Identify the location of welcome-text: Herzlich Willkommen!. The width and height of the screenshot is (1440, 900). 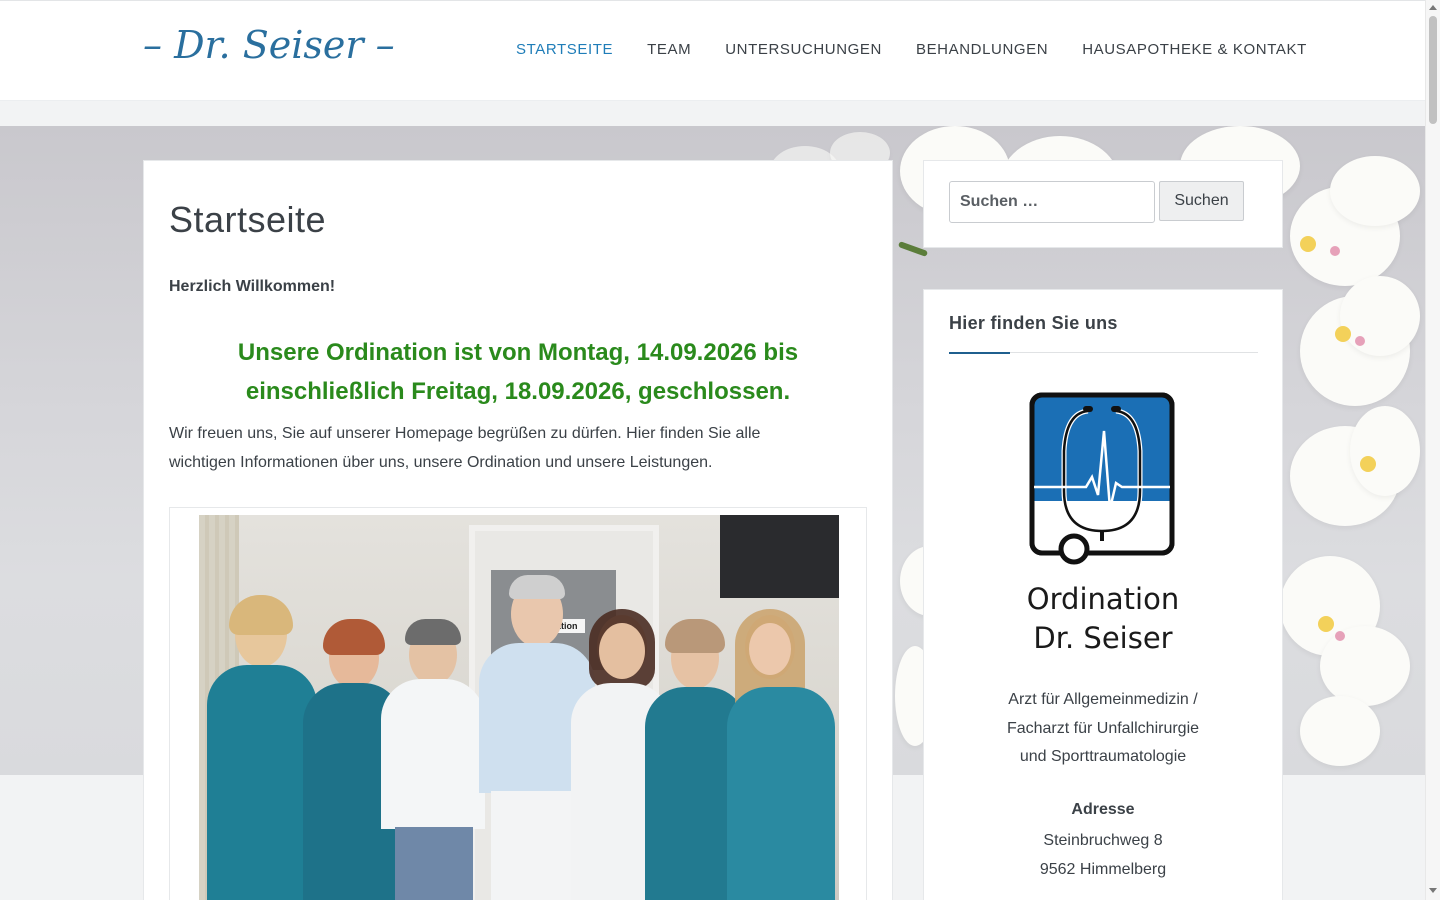
(252, 286).